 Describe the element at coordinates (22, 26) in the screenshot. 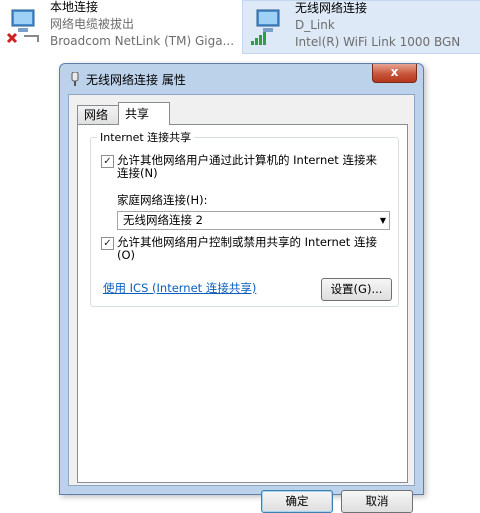

I see `local-network-icon` at that location.